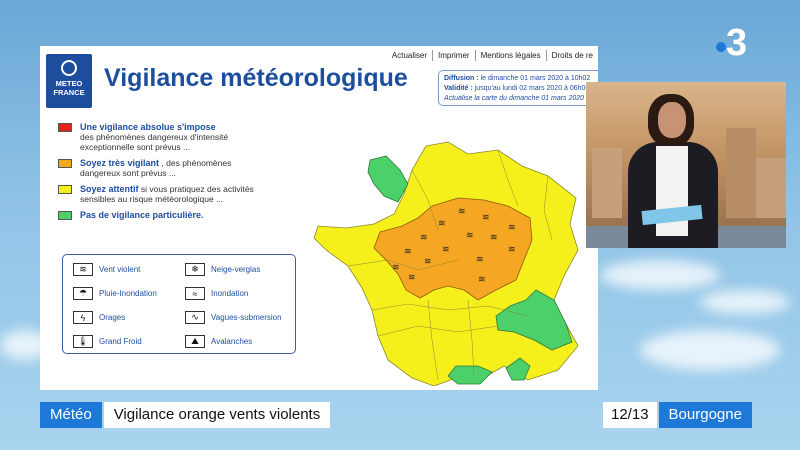 This screenshot has height=450, width=800. What do you see at coordinates (120, 269) in the screenshot?
I see `hazard-label: Vent violent` at bounding box center [120, 269].